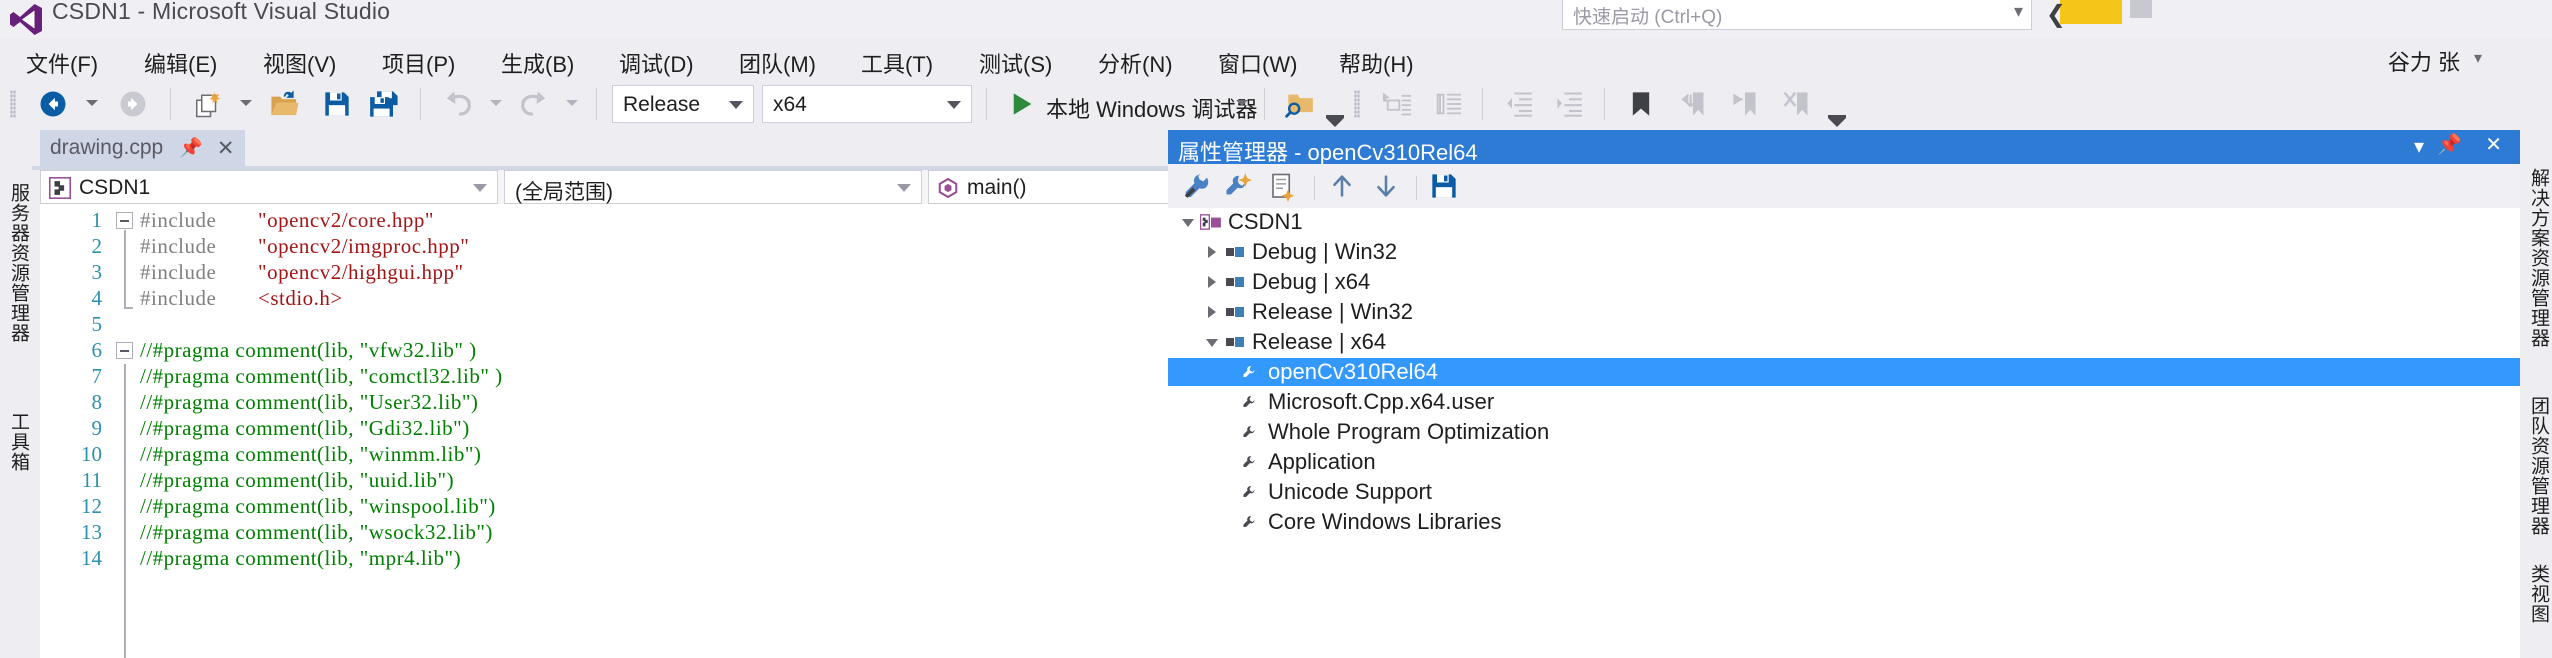  I want to click on property-manager-title-bar: 属性管理器 - openCv310Rel64 ▾ 📌 ✕, so click(1844, 147).